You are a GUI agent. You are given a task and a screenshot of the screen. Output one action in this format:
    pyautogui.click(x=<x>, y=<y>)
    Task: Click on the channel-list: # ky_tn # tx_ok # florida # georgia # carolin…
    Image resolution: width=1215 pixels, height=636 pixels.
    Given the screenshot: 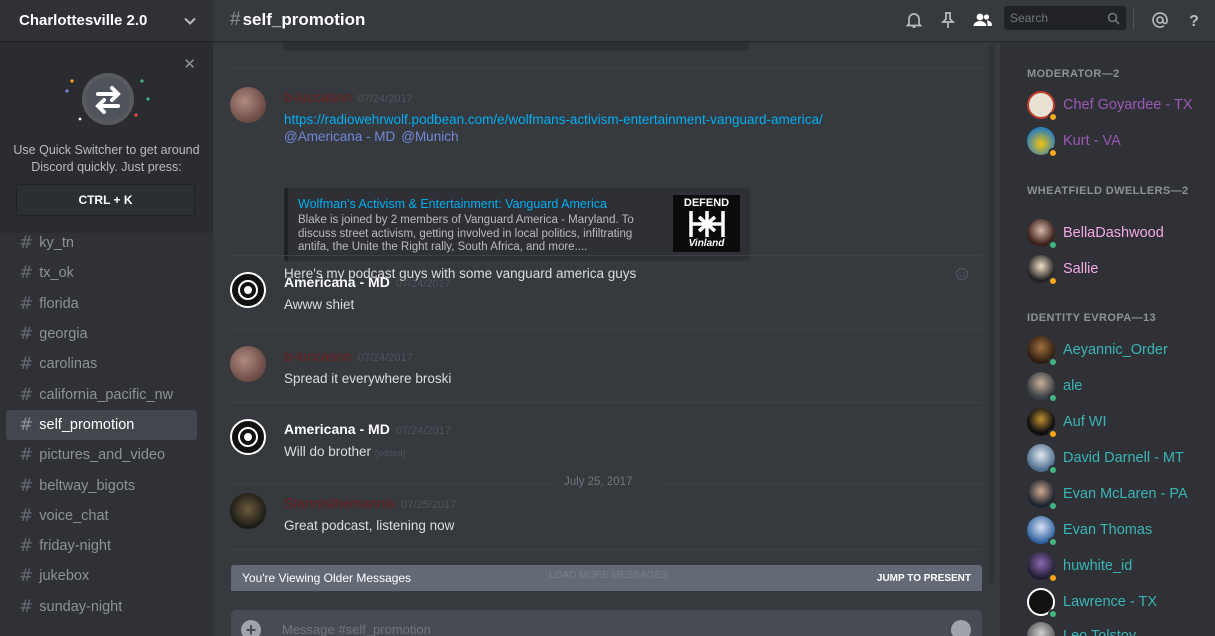 What is the action you would take?
    pyautogui.click(x=106, y=425)
    